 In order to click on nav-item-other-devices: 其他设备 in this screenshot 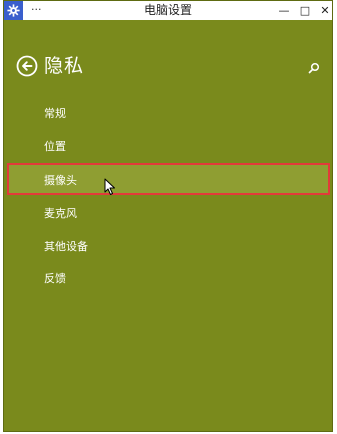, I will do `click(66, 247)`.